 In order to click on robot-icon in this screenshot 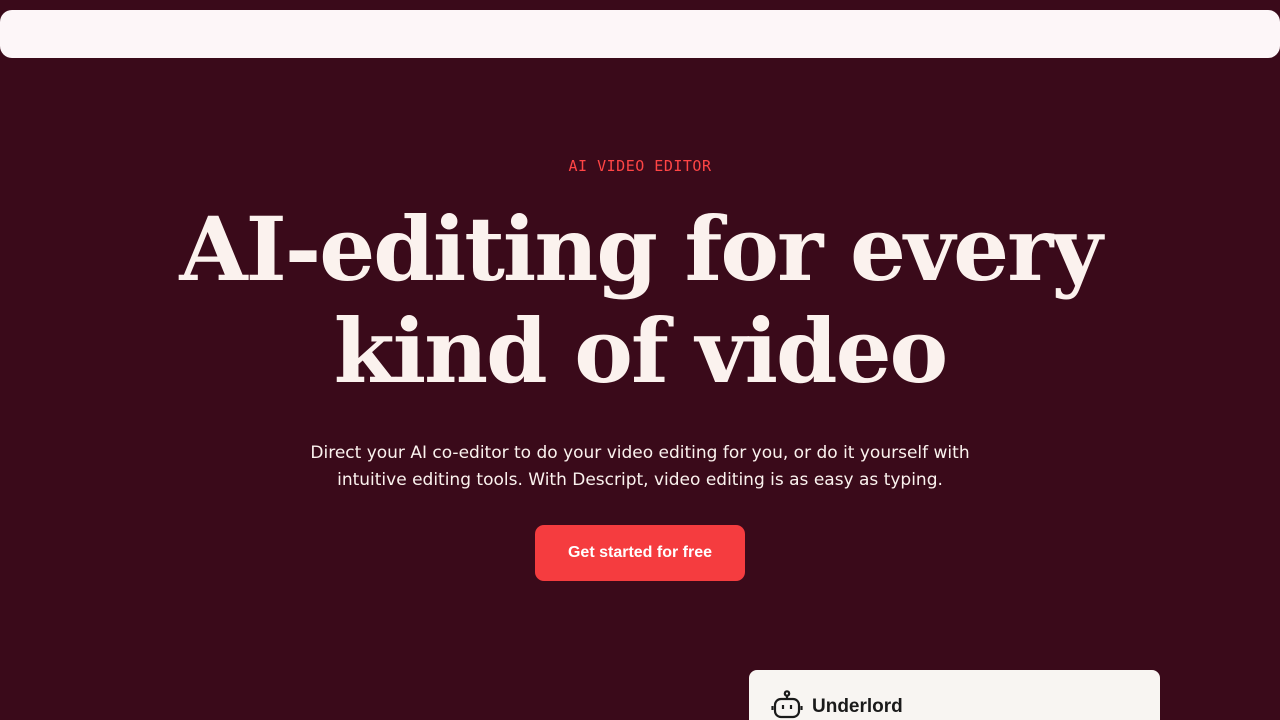, I will do `click(787, 704)`.